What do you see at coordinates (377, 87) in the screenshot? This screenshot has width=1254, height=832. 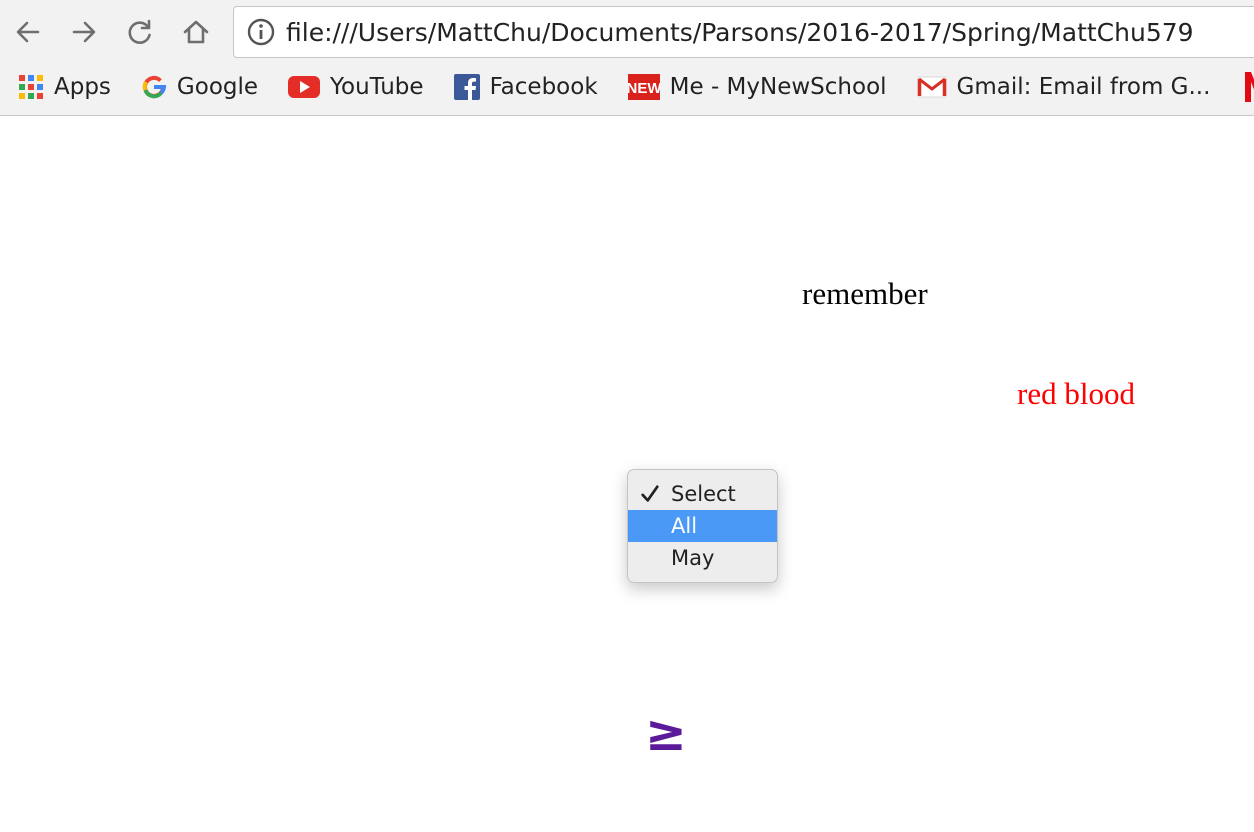 I see `bookmark-label: YouTube` at bounding box center [377, 87].